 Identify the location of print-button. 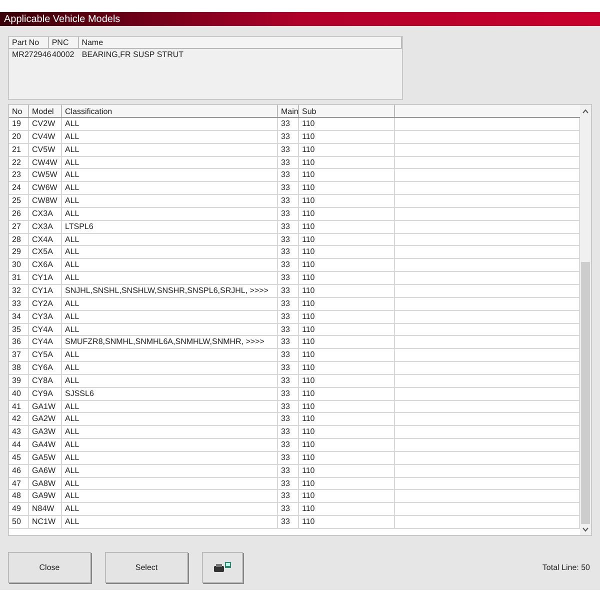
(222, 567).